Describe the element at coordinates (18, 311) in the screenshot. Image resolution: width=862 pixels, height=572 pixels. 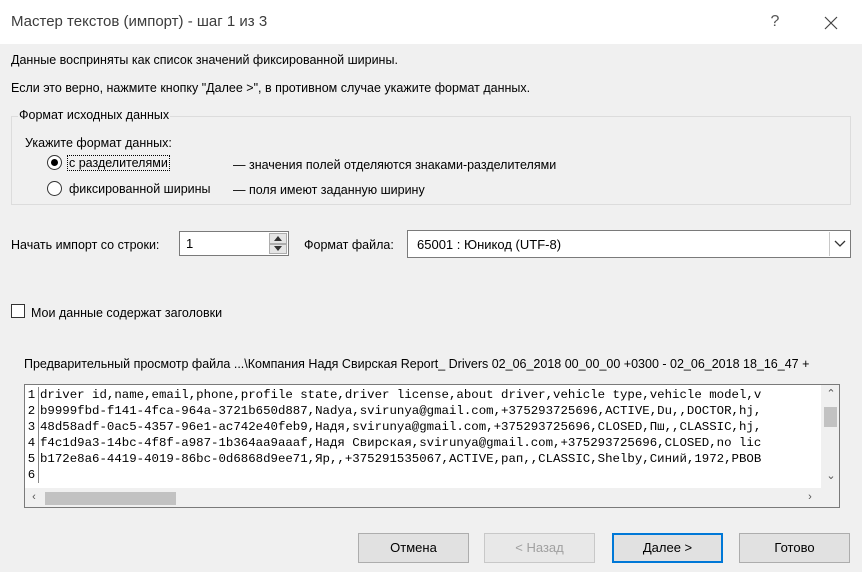
I see `headers-checkbox` at that location.